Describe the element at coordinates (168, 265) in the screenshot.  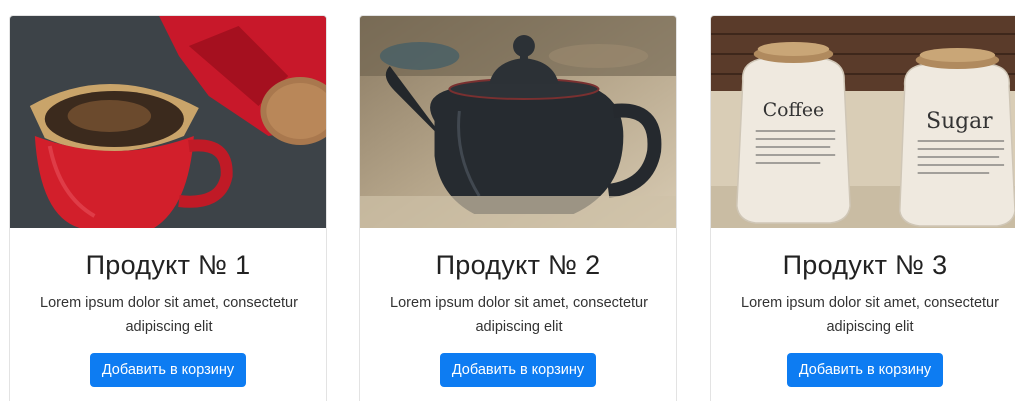
I see `product-title-1: Продукт № 1` at that location.